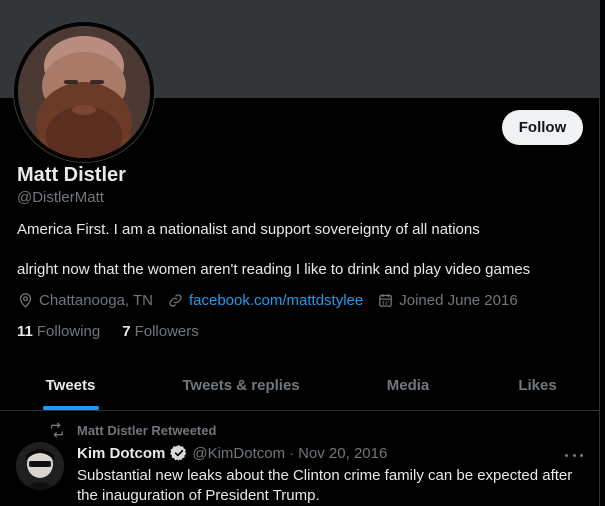 Image resolution: width=605 pixels, height=506 pixels. I want to click on retweet-context: Matt Distler Retweeted, so click(132, 430).